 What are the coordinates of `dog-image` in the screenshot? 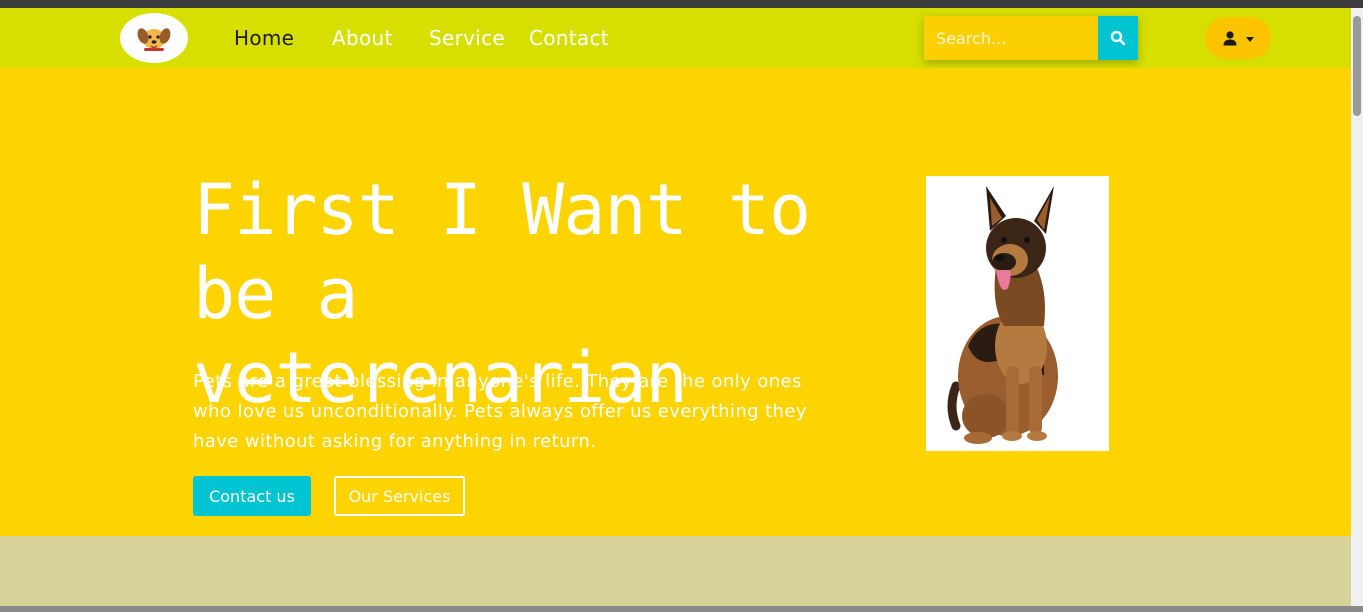 It's located at (1017, 313).